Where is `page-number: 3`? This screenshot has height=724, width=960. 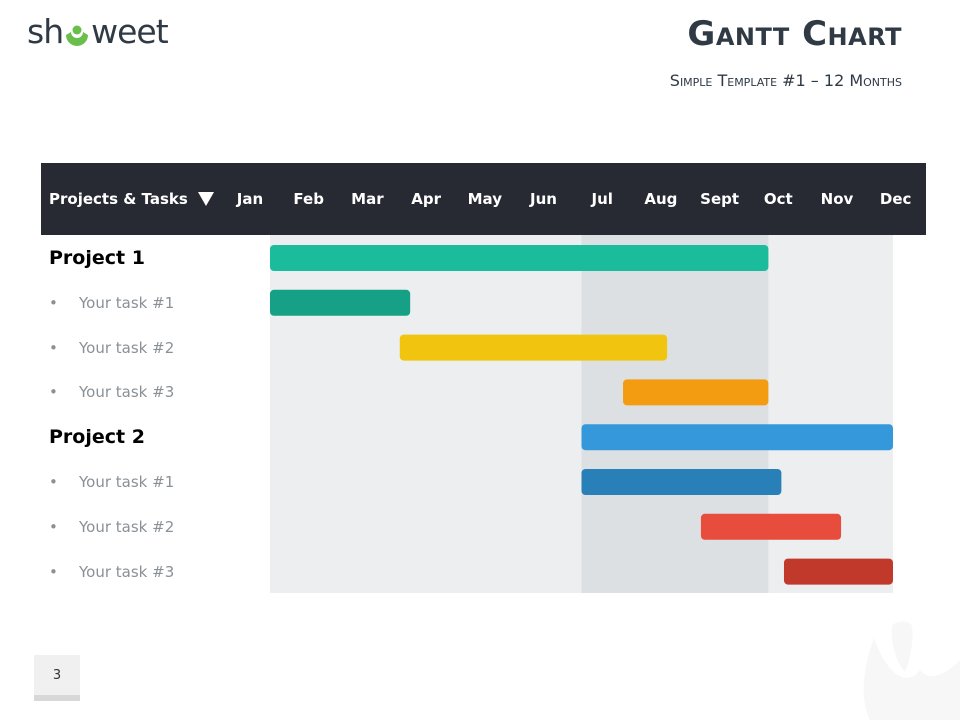
page-number: 3 is located at coordinates (57, 678).